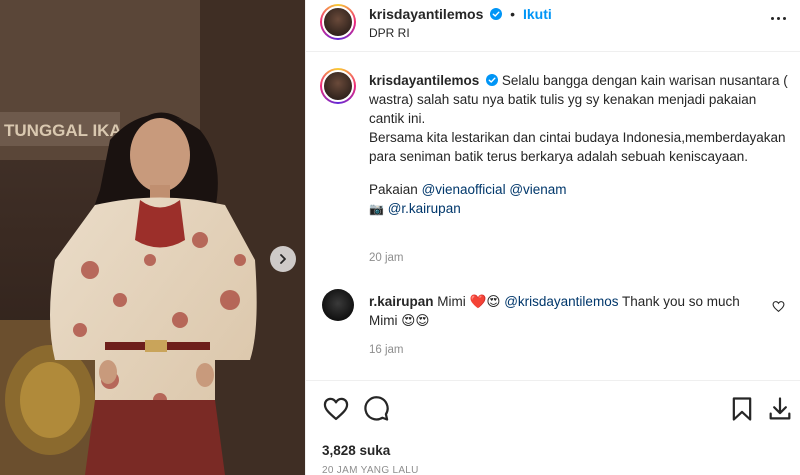 The height and width of the screenshot is (475, 800). Describe the element at coordinates (389, 33) in the screenshot. I see `location-link: DPR RI` at that location.